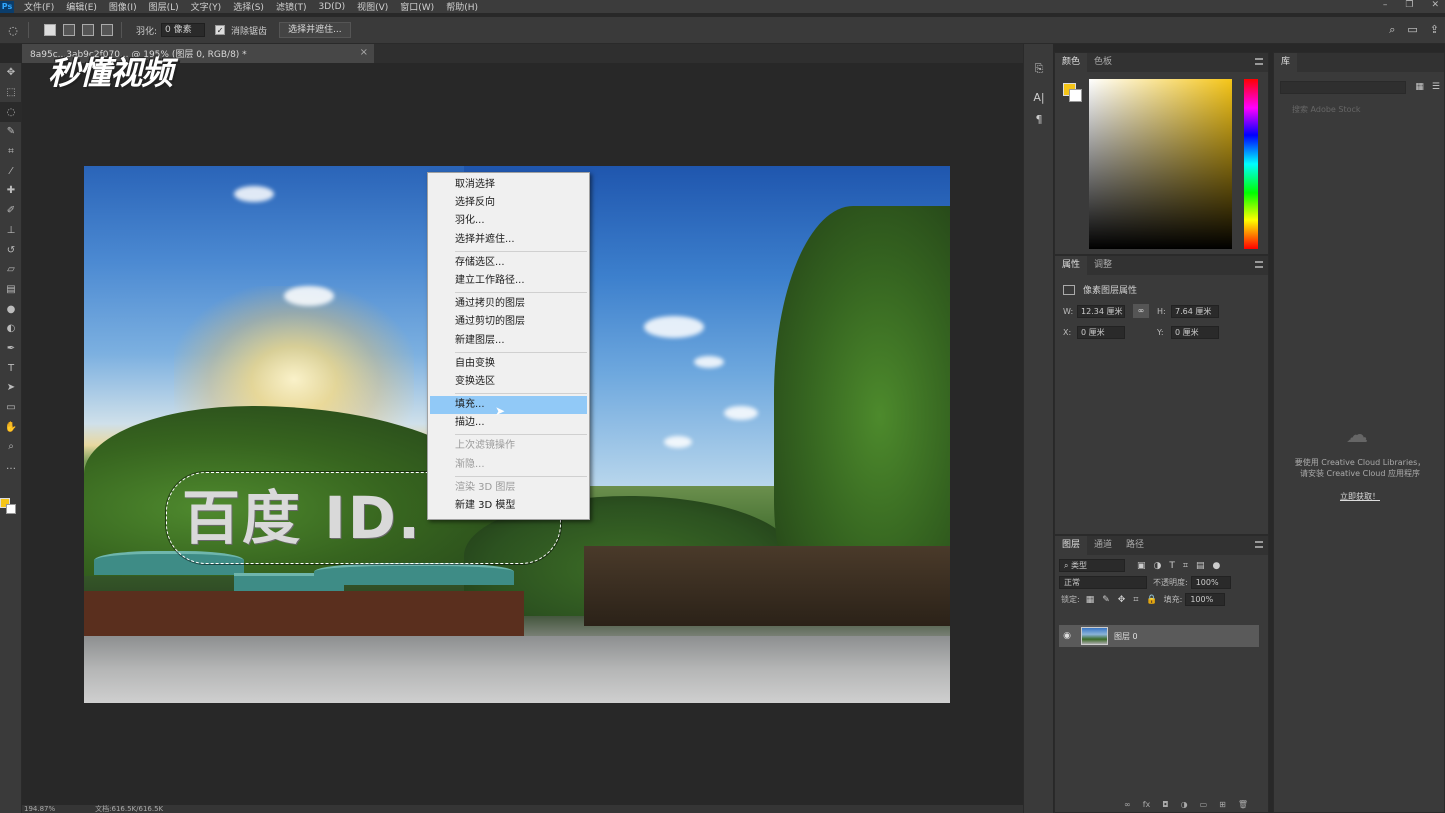 This screenshot has height=813, width=1445. What do you see at coordinates (508, 304) in the screenshot?
I see `context-menu-item: 通过拷贝的图层` at bounding box center [508, 304].